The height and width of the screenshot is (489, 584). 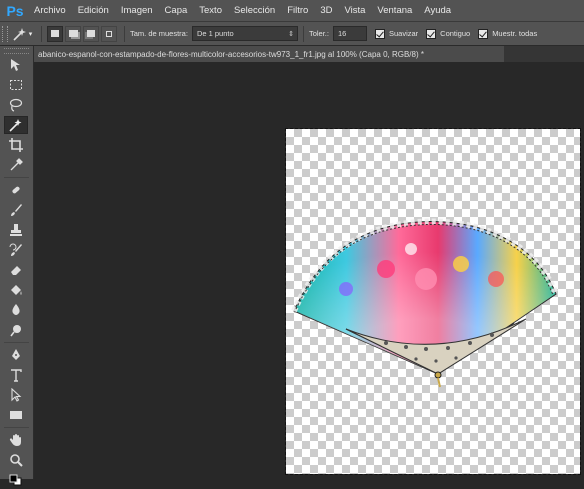 I want to click on eyedropper-icon, so click(x=16, y=164).